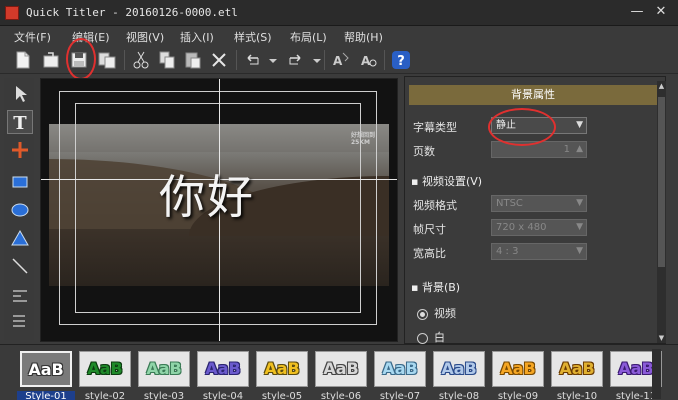 This screenshot has height=400, width=678. What do you see at coordinates (400, 395) in the screenshot?
I see `style-label: style-07` at bounding box center [400, 395].